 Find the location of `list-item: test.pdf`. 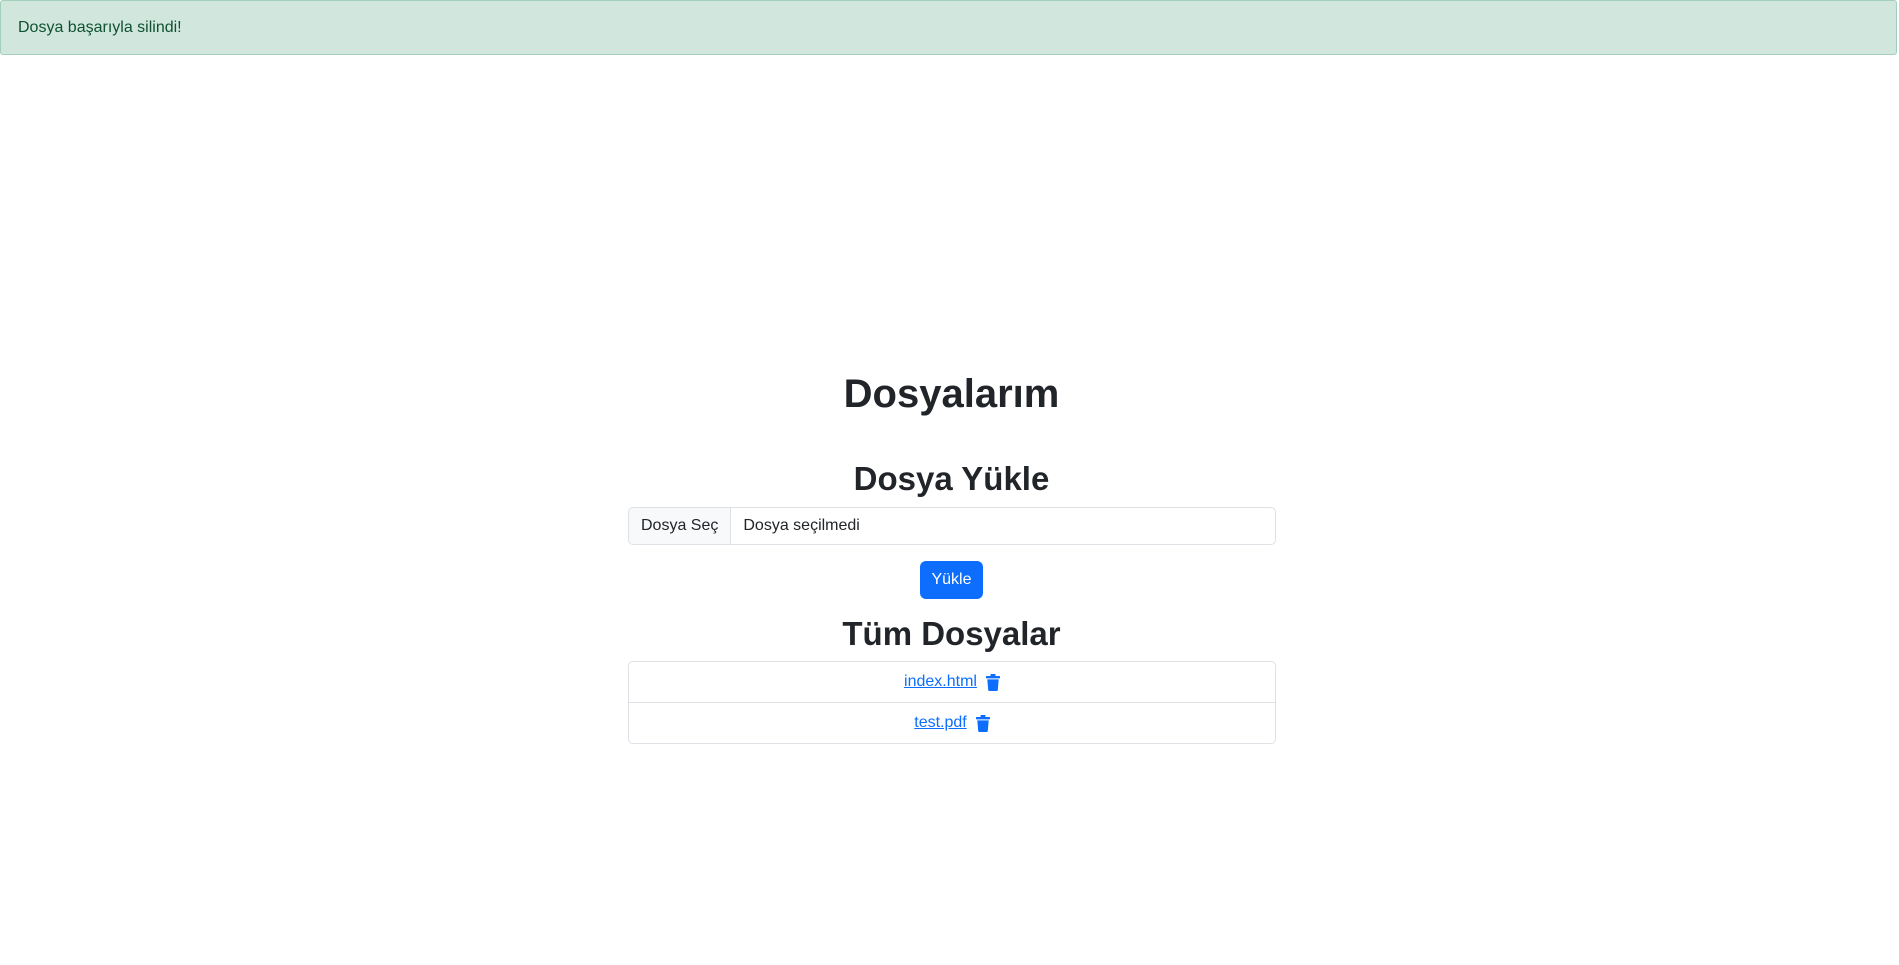

list-item: test.pdf is located at coordinates (952, 722).